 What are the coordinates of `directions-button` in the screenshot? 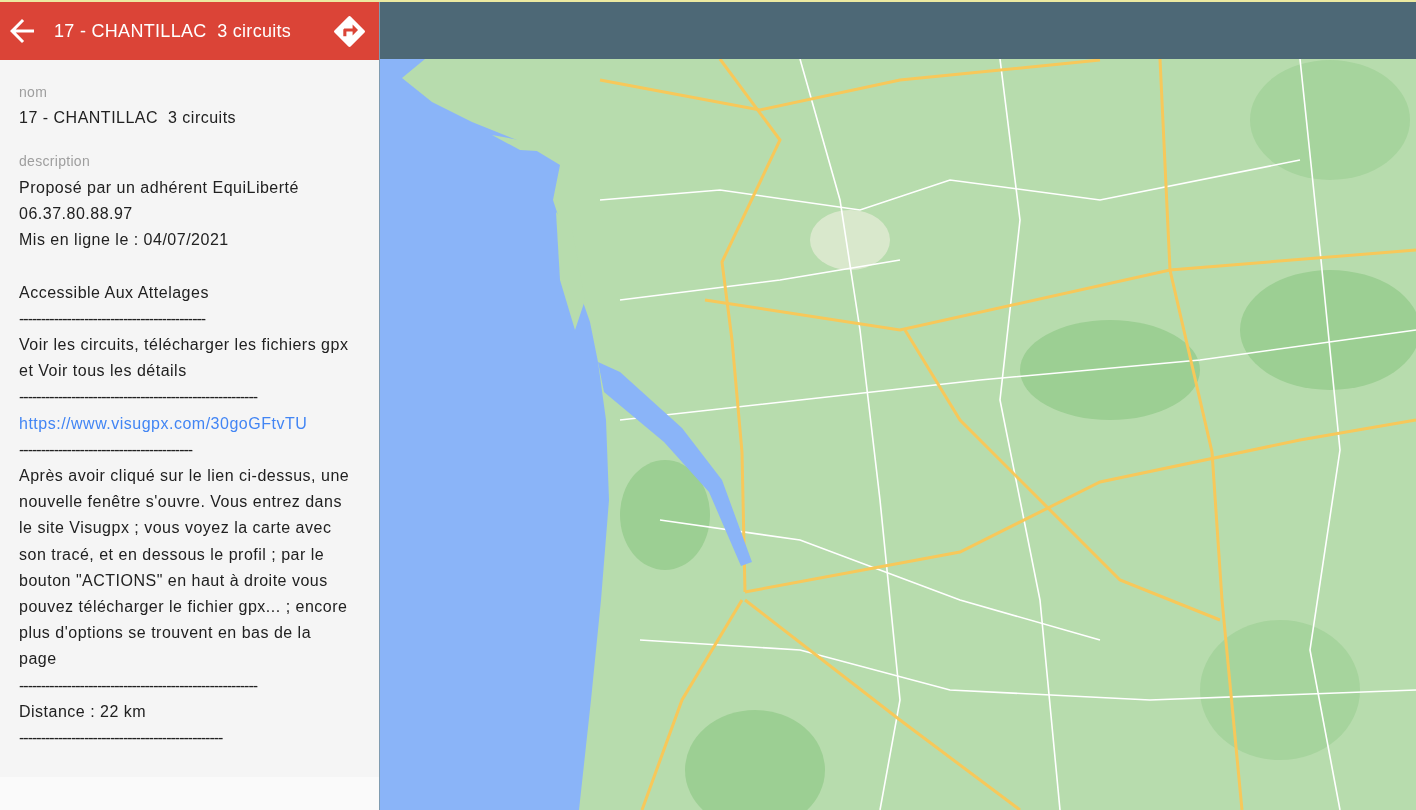 It's located at (349, 31).